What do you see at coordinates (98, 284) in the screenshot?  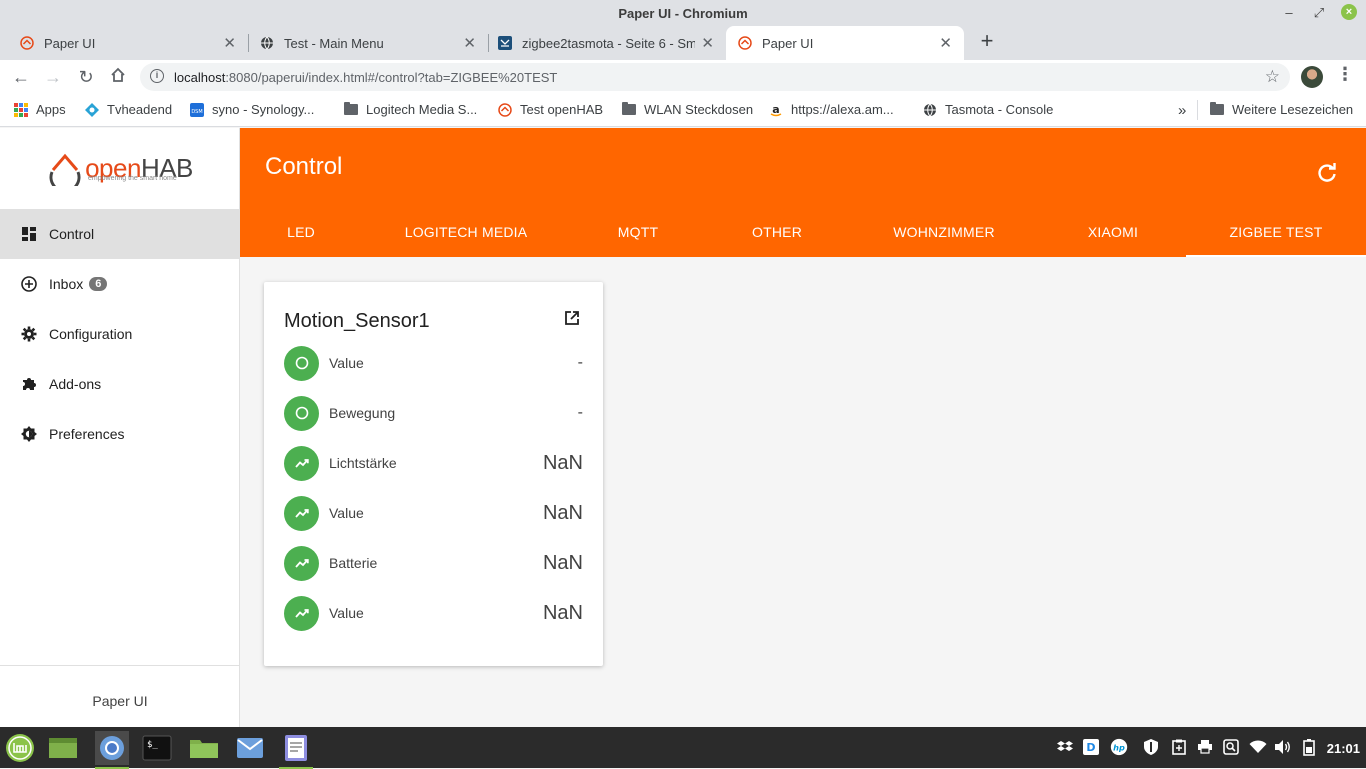 I see `inbox-count-badge: 6` at bounding box center [98, 284].